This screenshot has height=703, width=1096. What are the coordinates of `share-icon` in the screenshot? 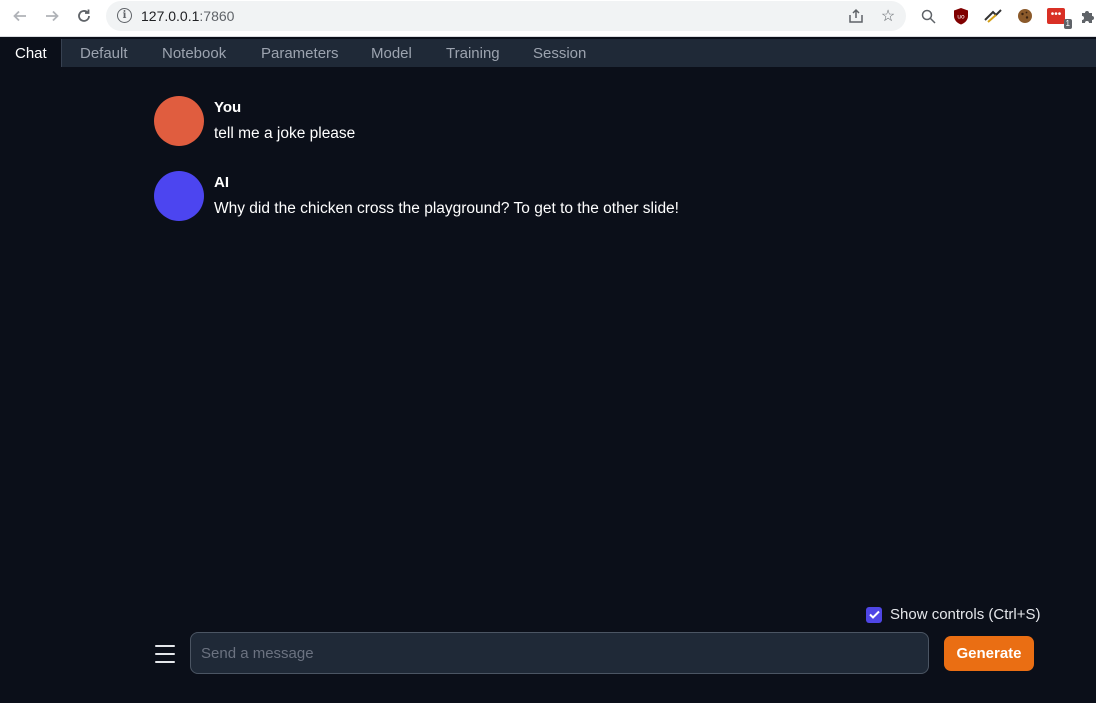 It's located at (856, 16).